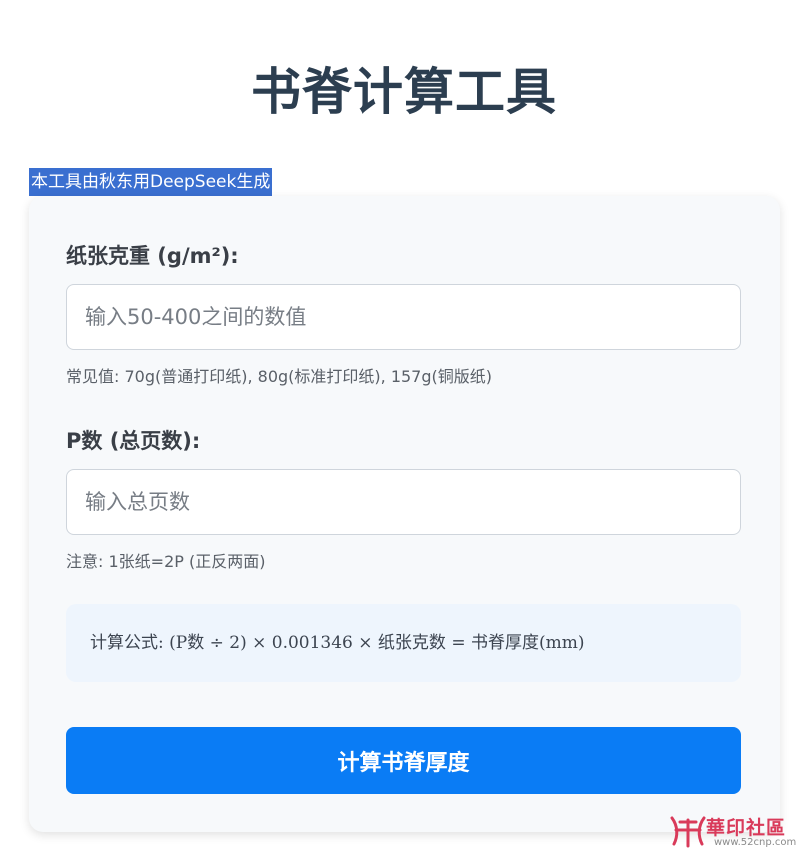  What do you see at coordinates (152, 256) in the screenshot?
I see `gsm-label: 纸张克重 (g/m²):` at bounding box center [152, 256].